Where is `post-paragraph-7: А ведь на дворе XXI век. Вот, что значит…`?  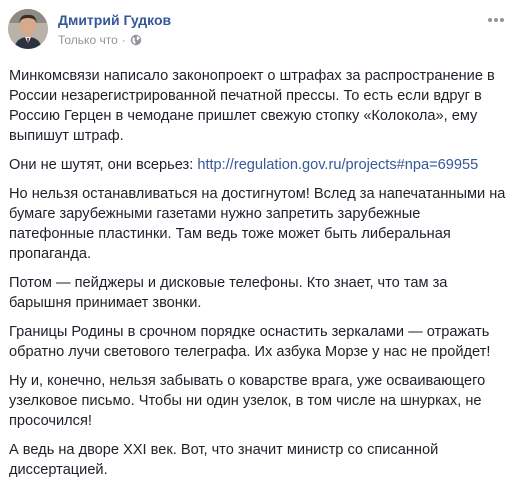
post-paragraph-7: А ведь на дворе XXI век. Вот, что значит… is located at coordinates (224, 460).